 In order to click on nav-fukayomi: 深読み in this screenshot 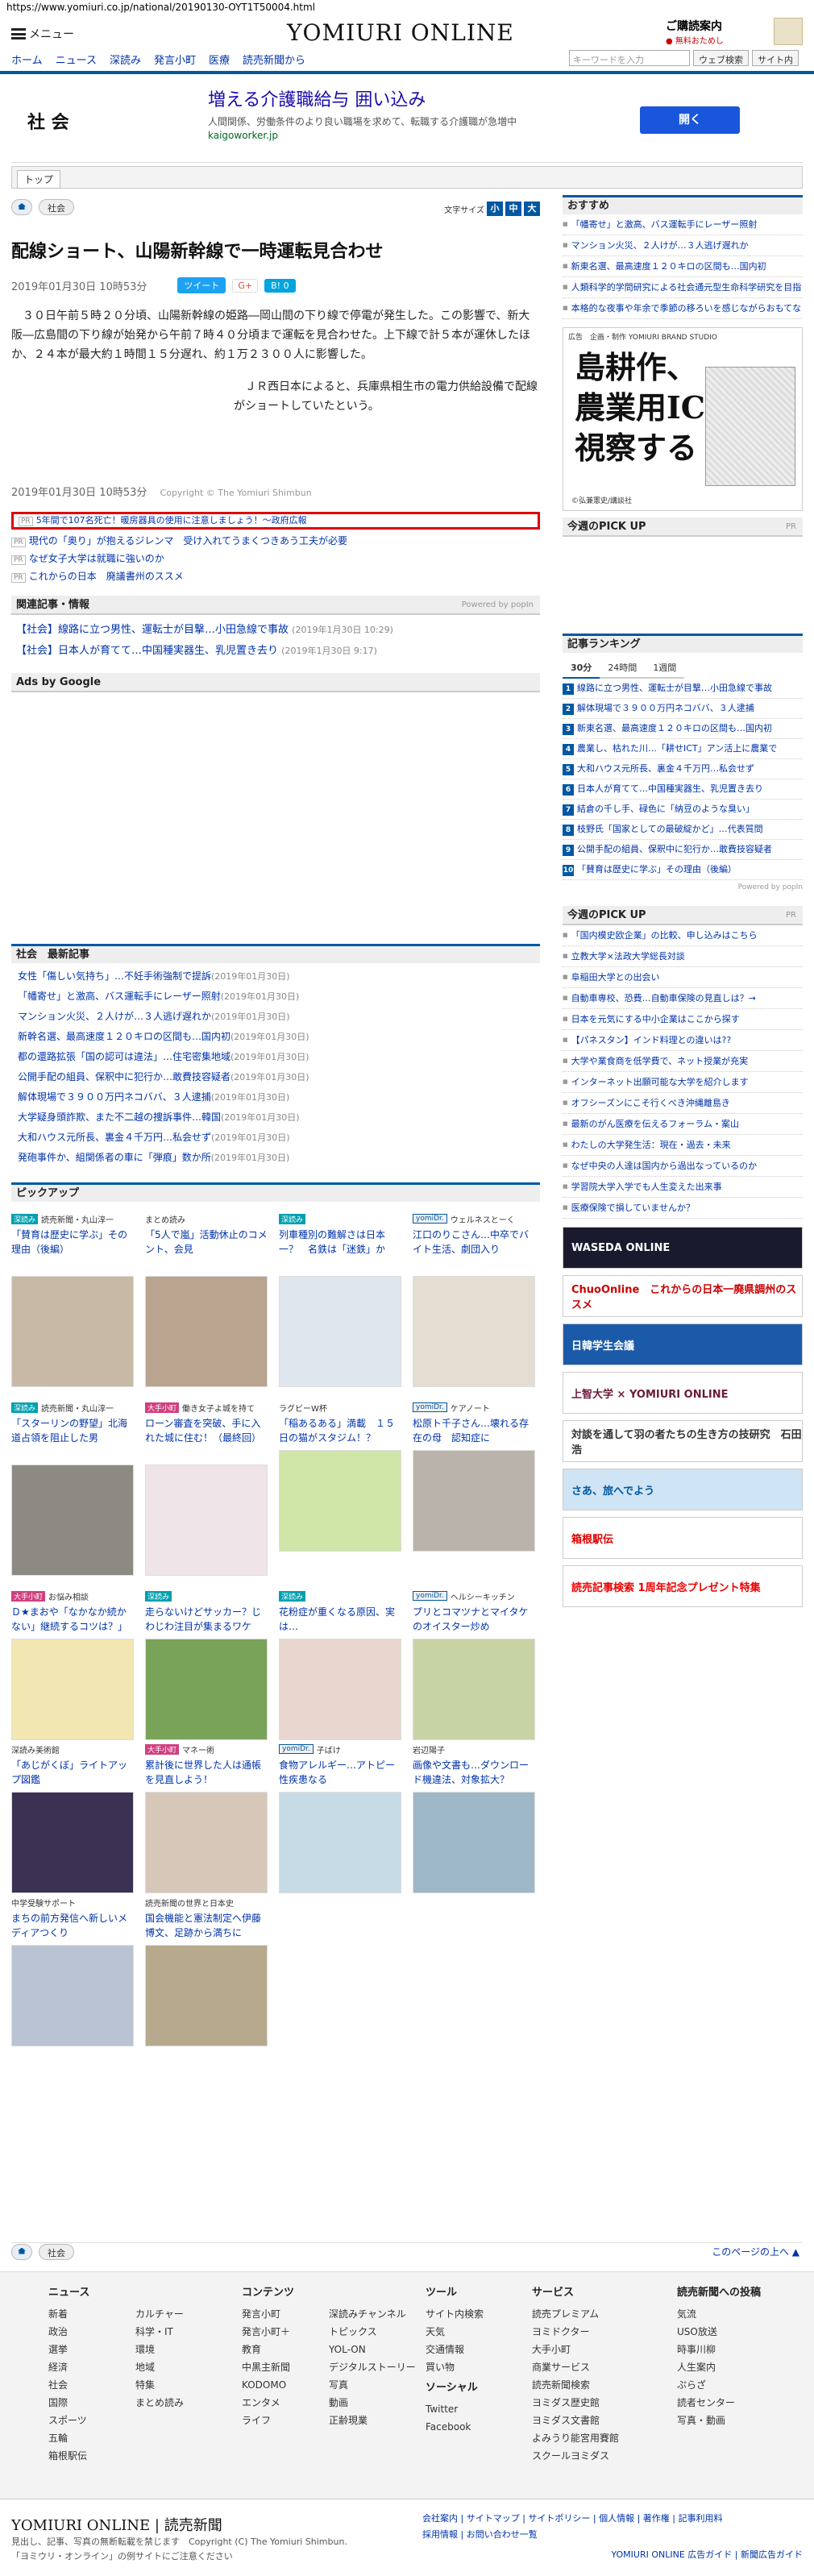, I will do `click(126, 59)`.